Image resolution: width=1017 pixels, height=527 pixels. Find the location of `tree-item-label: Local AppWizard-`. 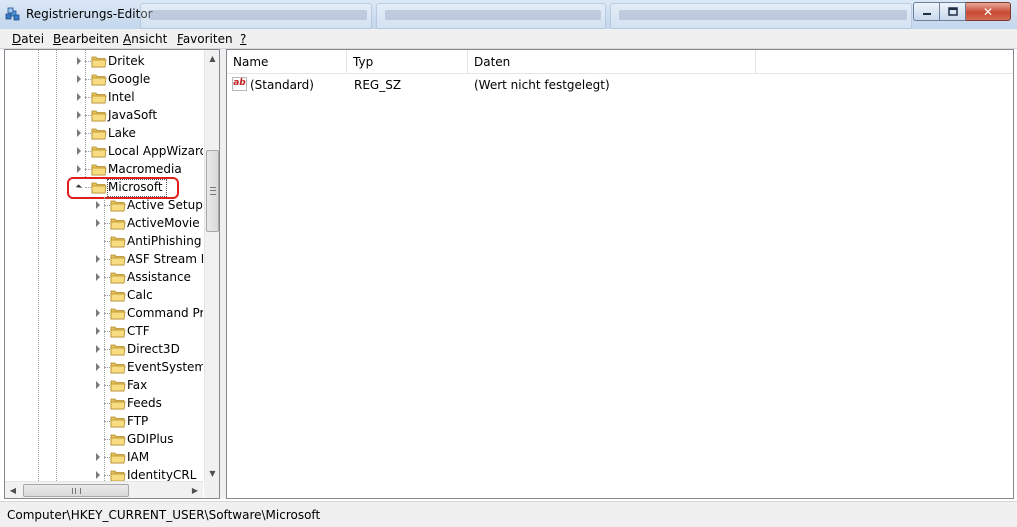

tree-item-label: Local AppWizard- is located at coordinates (155, 151).